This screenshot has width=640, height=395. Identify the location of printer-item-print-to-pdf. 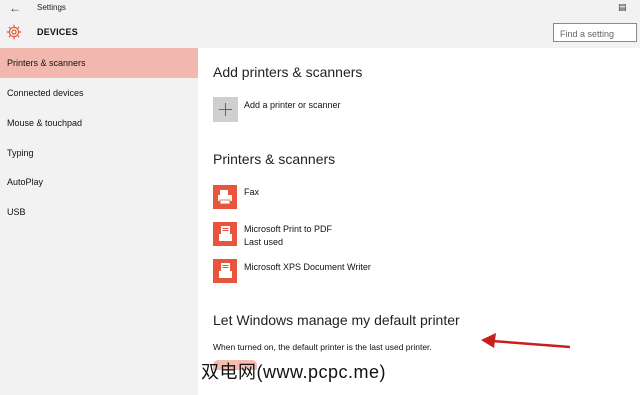
(225, 234).